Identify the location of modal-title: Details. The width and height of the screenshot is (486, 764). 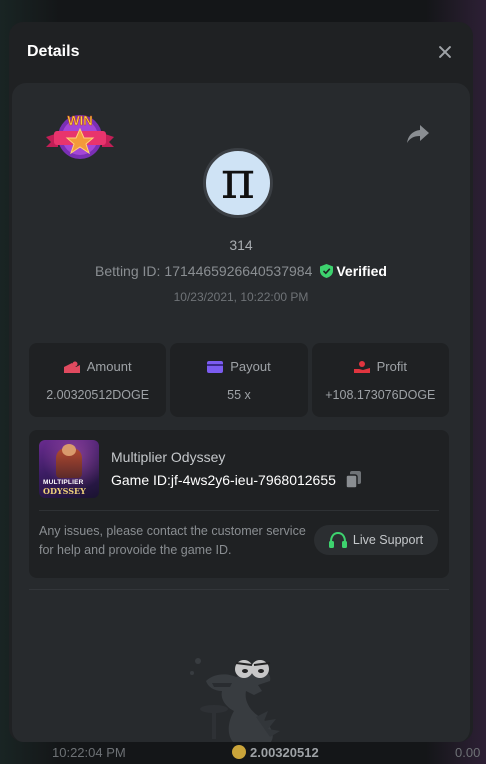
(53, 51).